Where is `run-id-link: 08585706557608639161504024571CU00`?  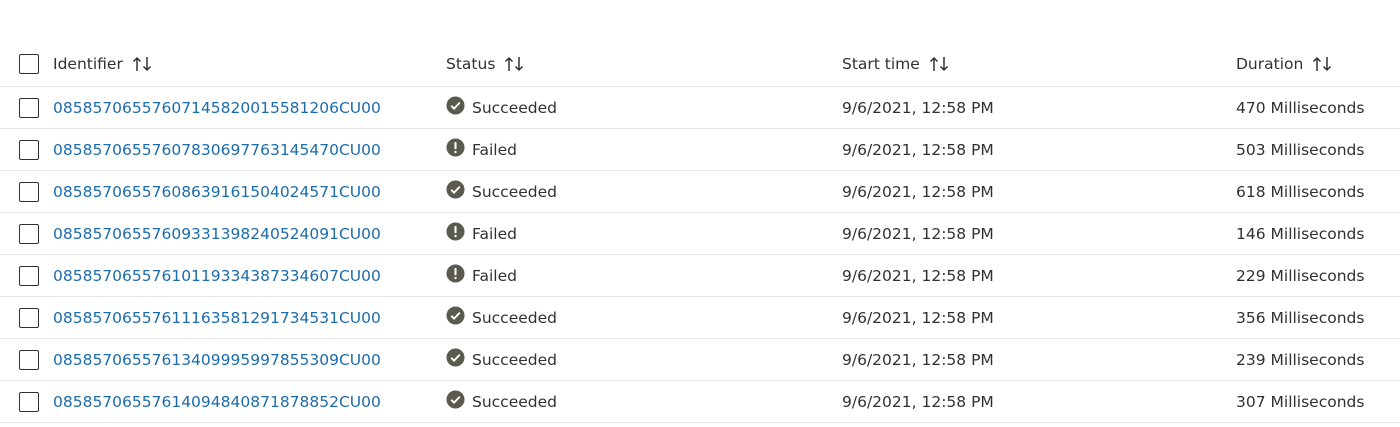 run-id-link: 08585706557608639161504024571CU00 is located at coordinates (217, 192).